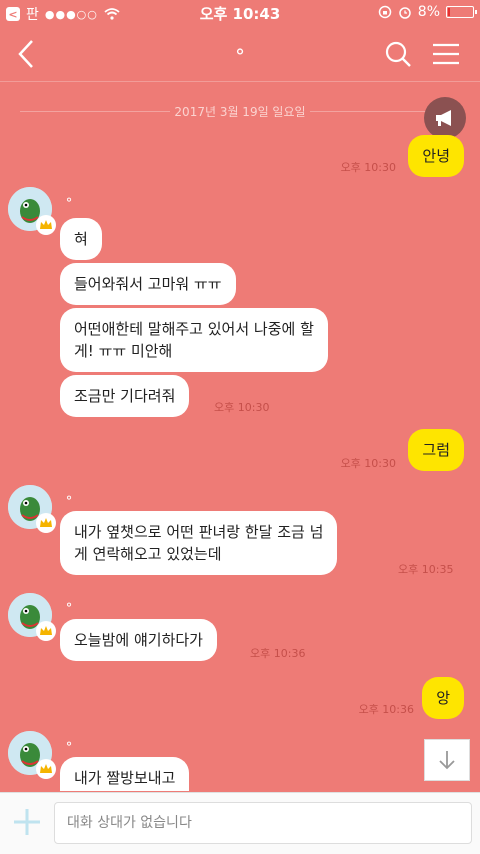  What do you see at coordinates (385, 12) in the screenshot?
I see `rotation-lock-icon` at bounding box center [385, 12].